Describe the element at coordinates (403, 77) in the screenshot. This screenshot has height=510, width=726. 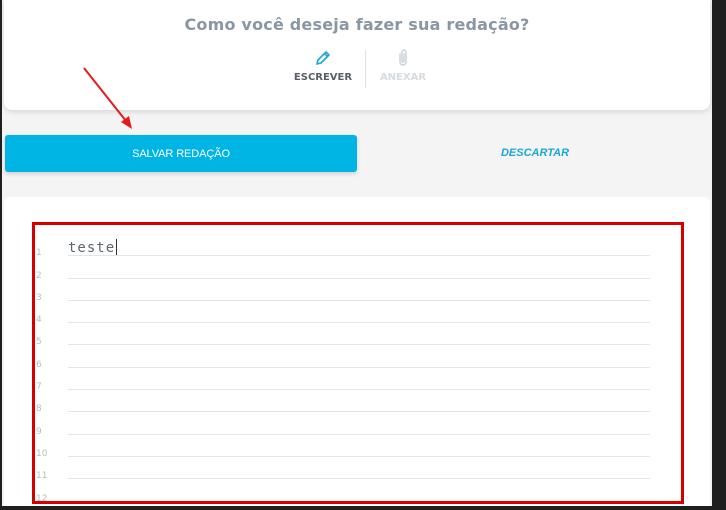
I see `mode-option-attach-label: ANEXAR` at that location.